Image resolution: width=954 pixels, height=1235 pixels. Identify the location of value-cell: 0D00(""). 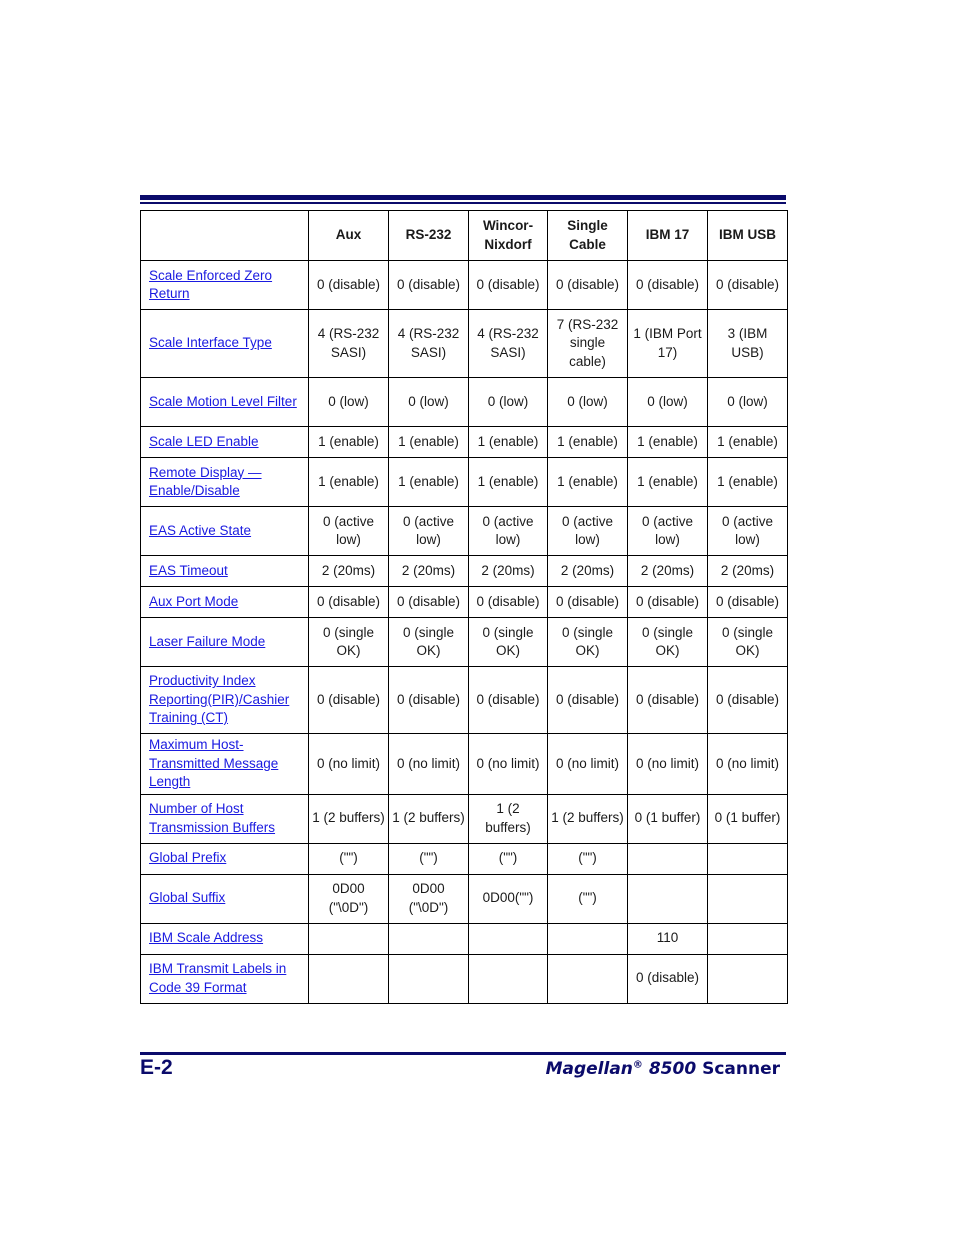
(508, 898).